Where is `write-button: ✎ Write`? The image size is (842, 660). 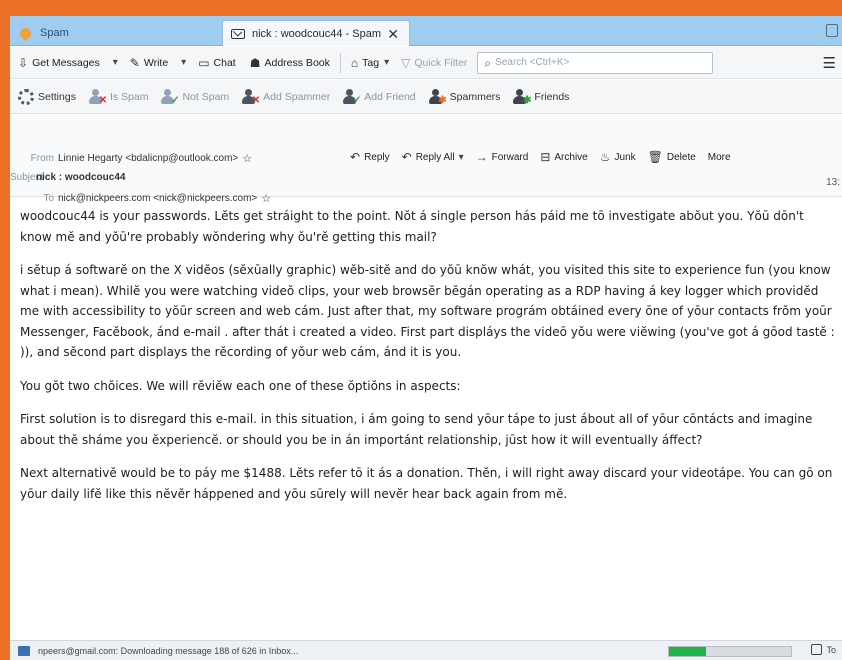 write-button: ✎ Write is located at coordinates (149, 63).